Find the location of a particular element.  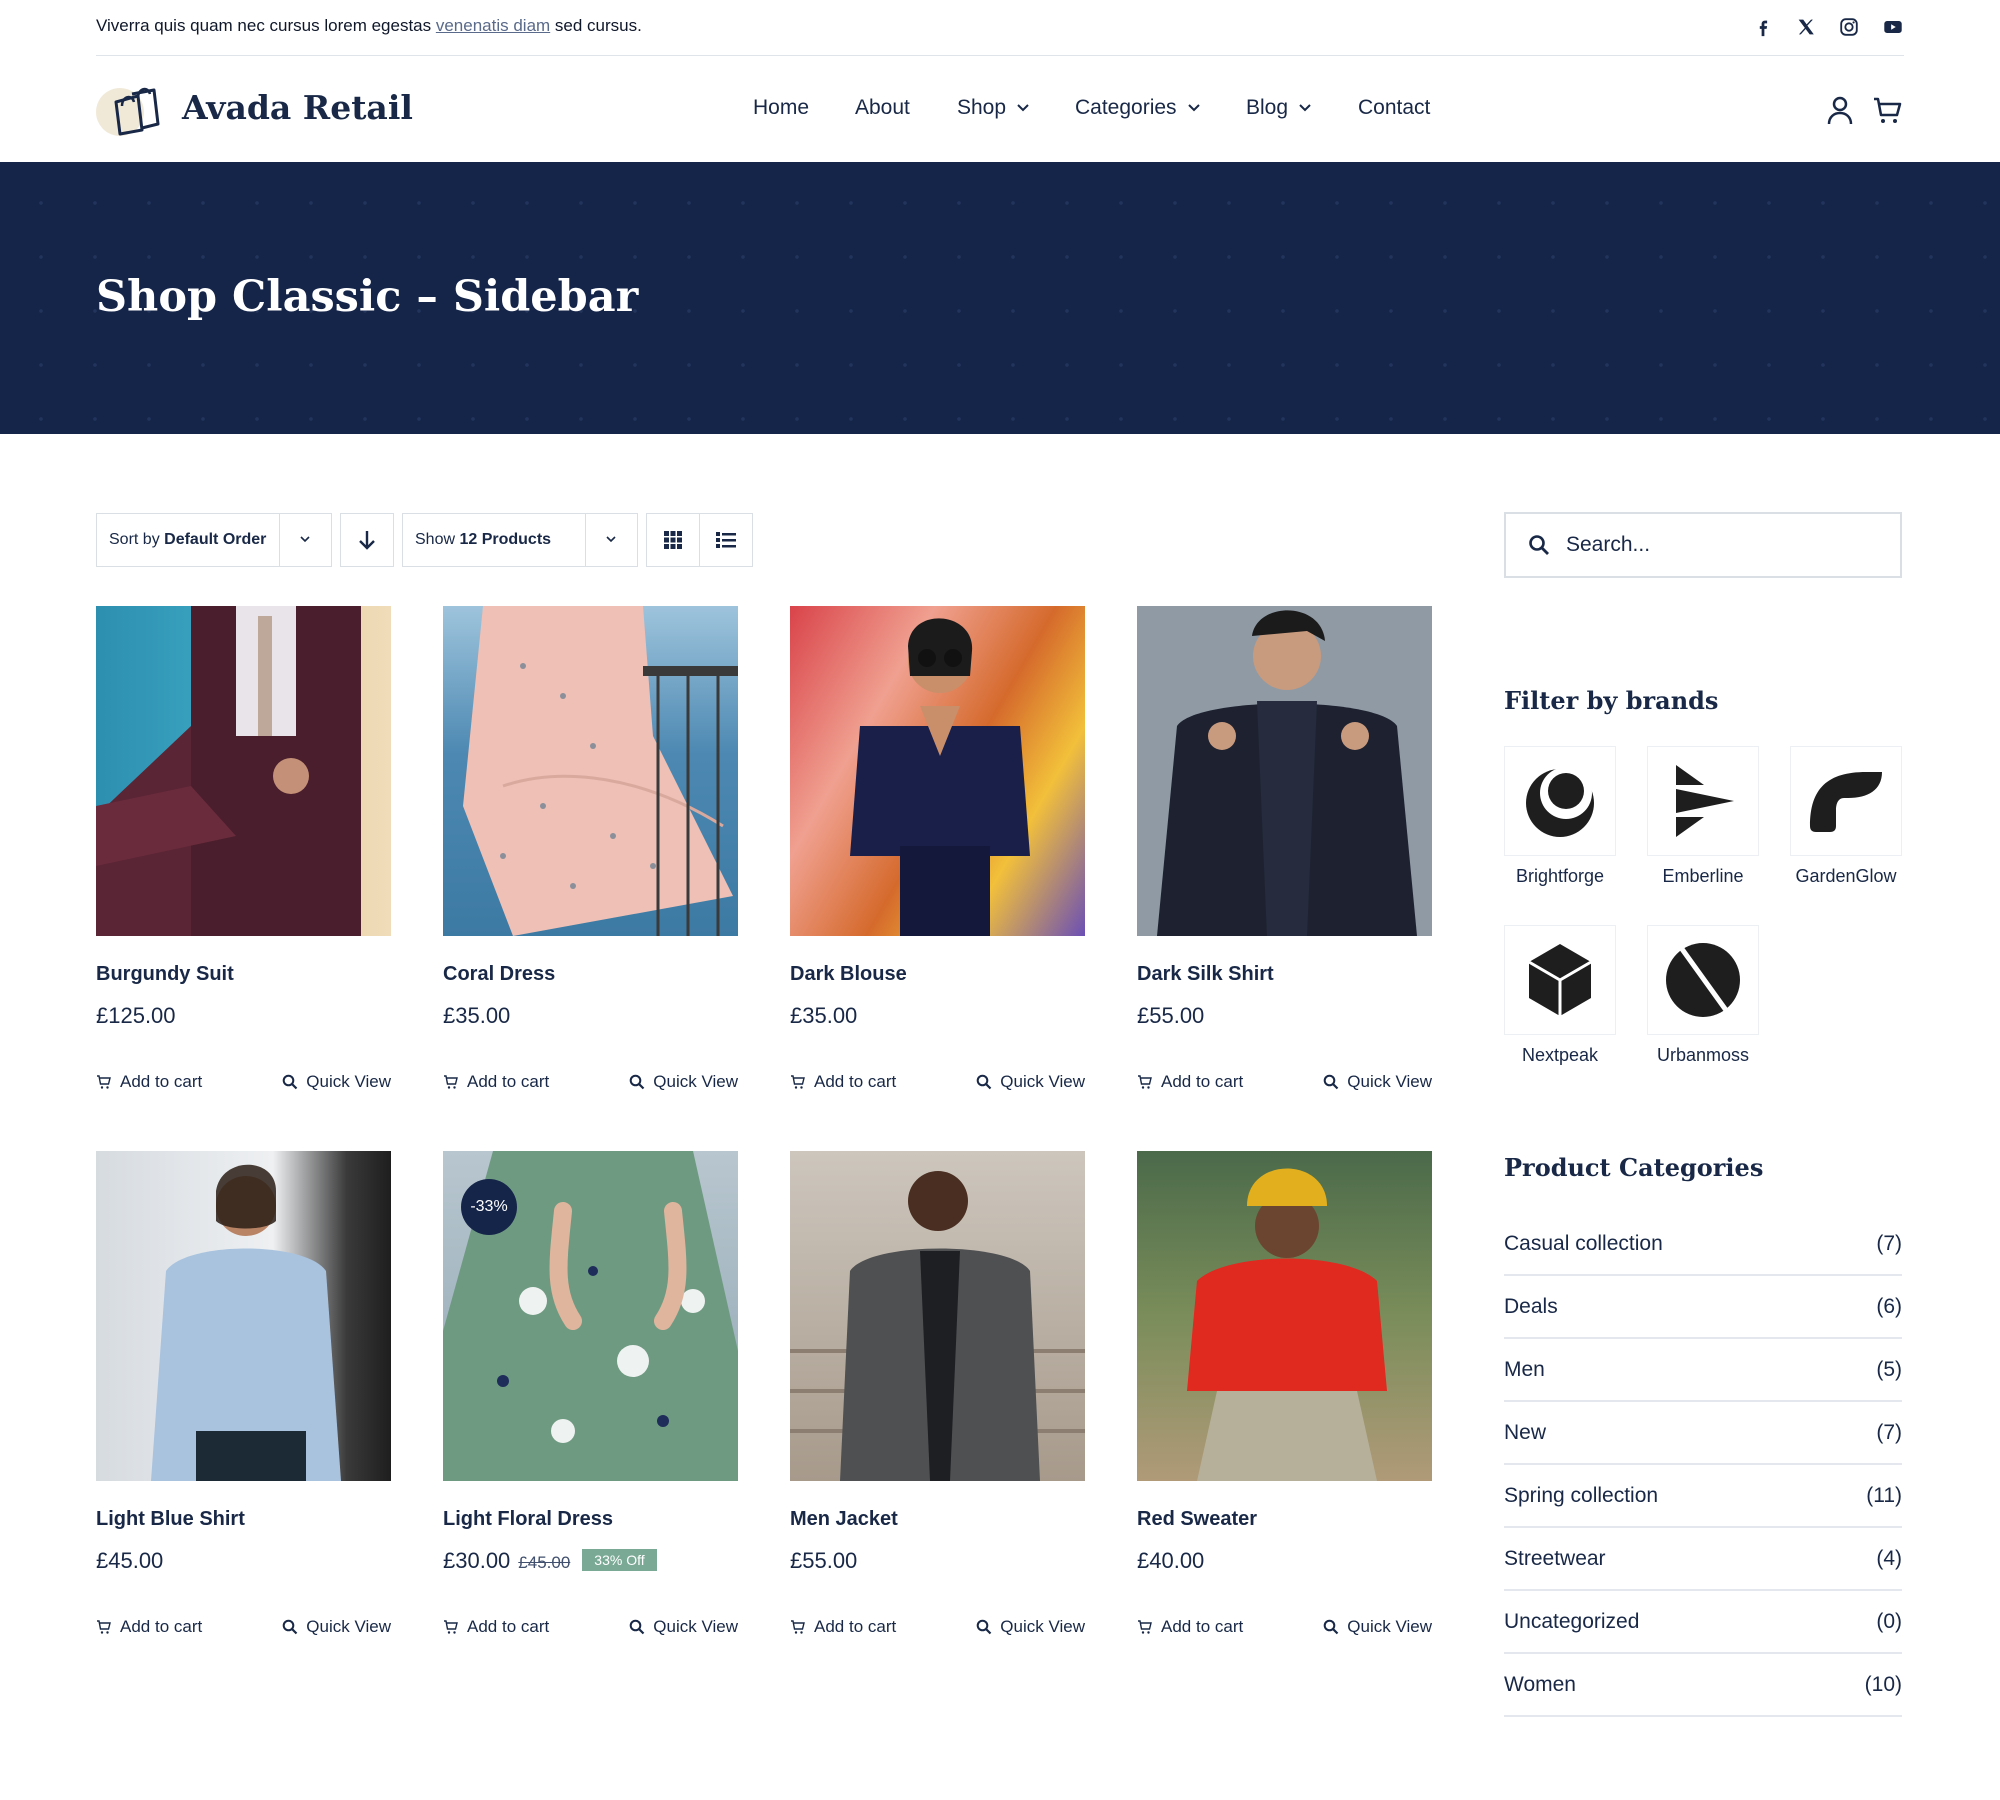

category-item: Women (10) is located at coordinates (1703, 1685).